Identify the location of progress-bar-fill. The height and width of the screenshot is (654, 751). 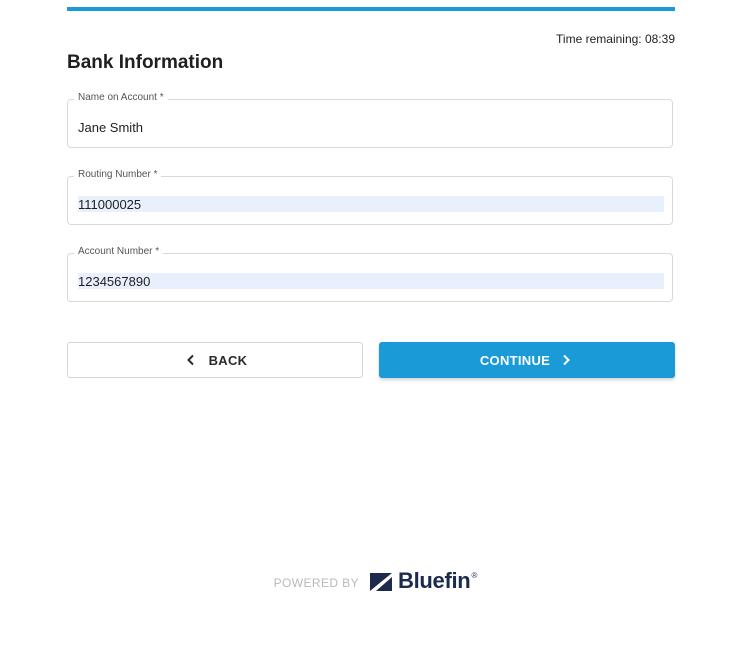
(371, 9).